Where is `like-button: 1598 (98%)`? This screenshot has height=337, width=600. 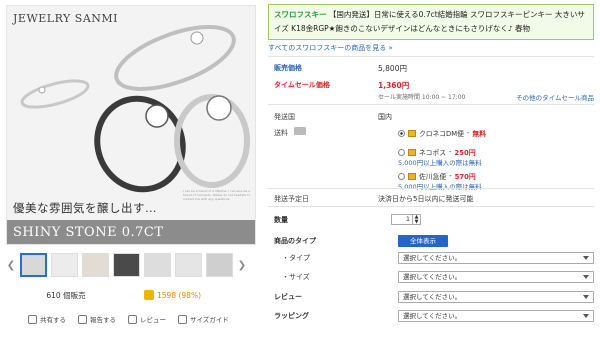
like-button: 1598 (98%) is located at coordinates (172, 295).